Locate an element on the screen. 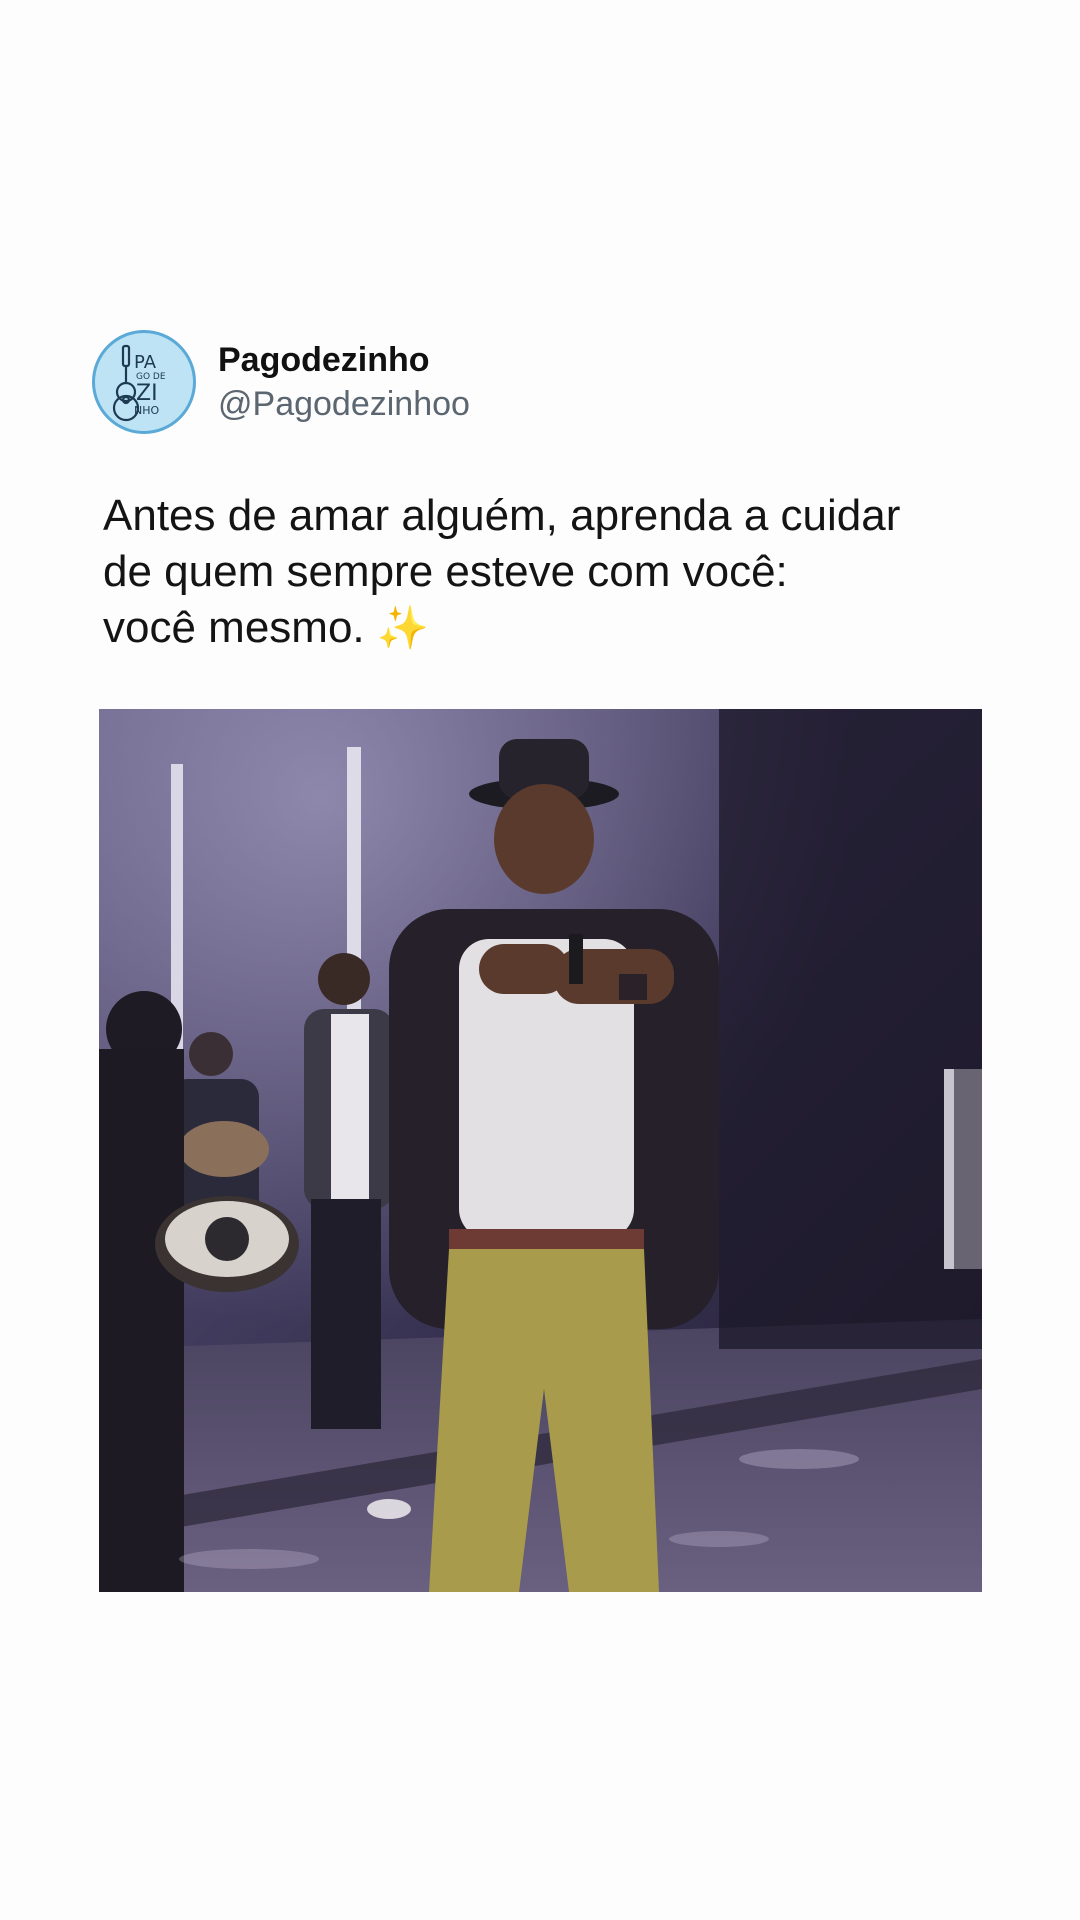 The width and height of the screenshot is (1080, 1920). avatar: PA GO DE ZI NHO is located at coordinates (144, 382).